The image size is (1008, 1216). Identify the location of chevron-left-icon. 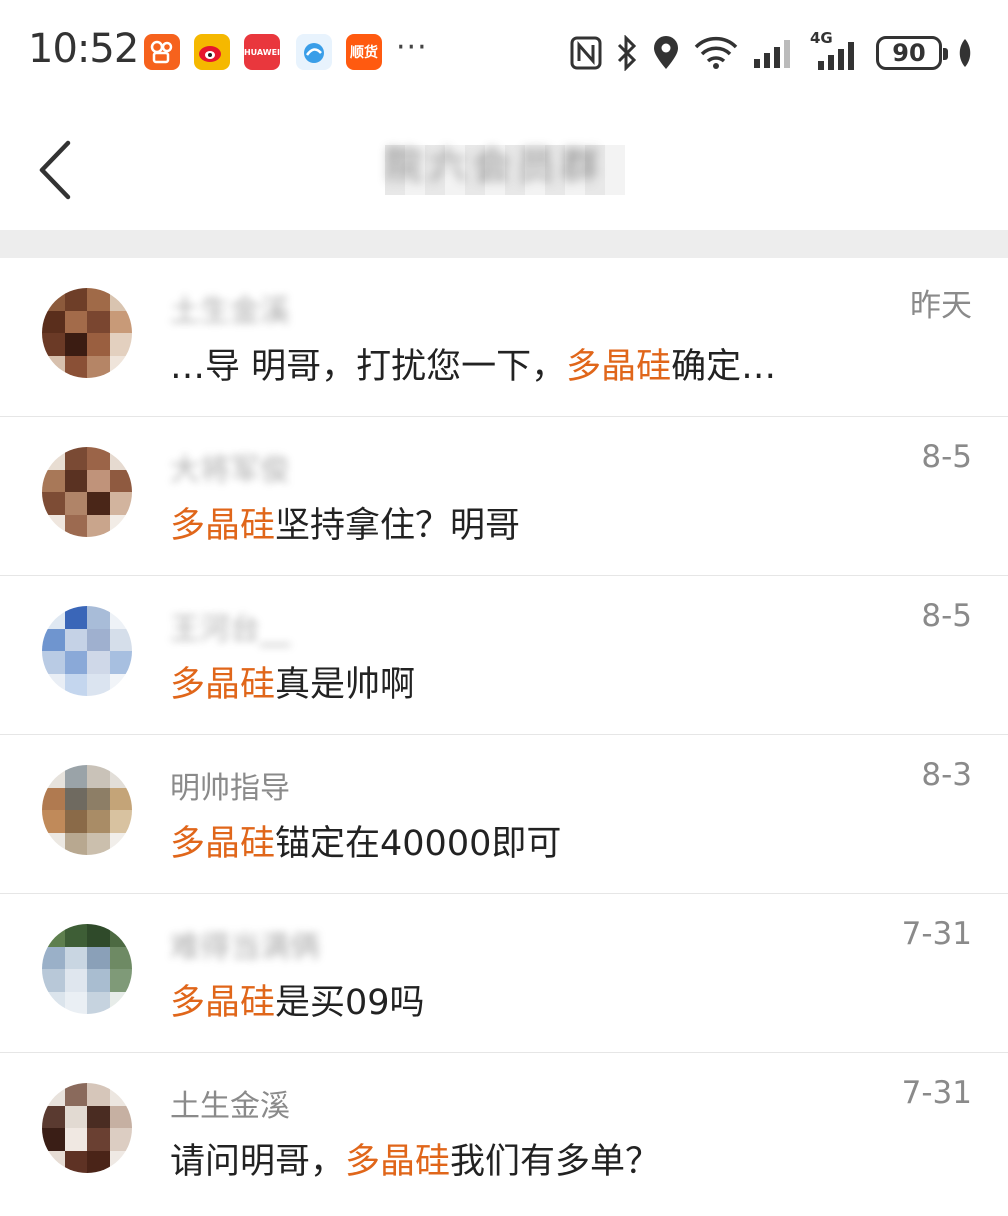
(55, 170).